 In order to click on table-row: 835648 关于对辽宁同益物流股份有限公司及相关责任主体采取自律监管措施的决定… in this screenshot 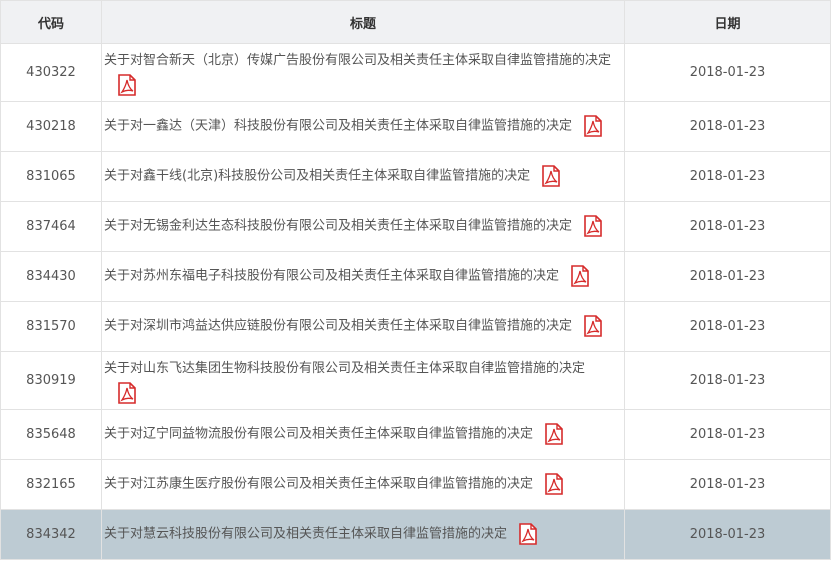, I will do `click(415, 434)`.